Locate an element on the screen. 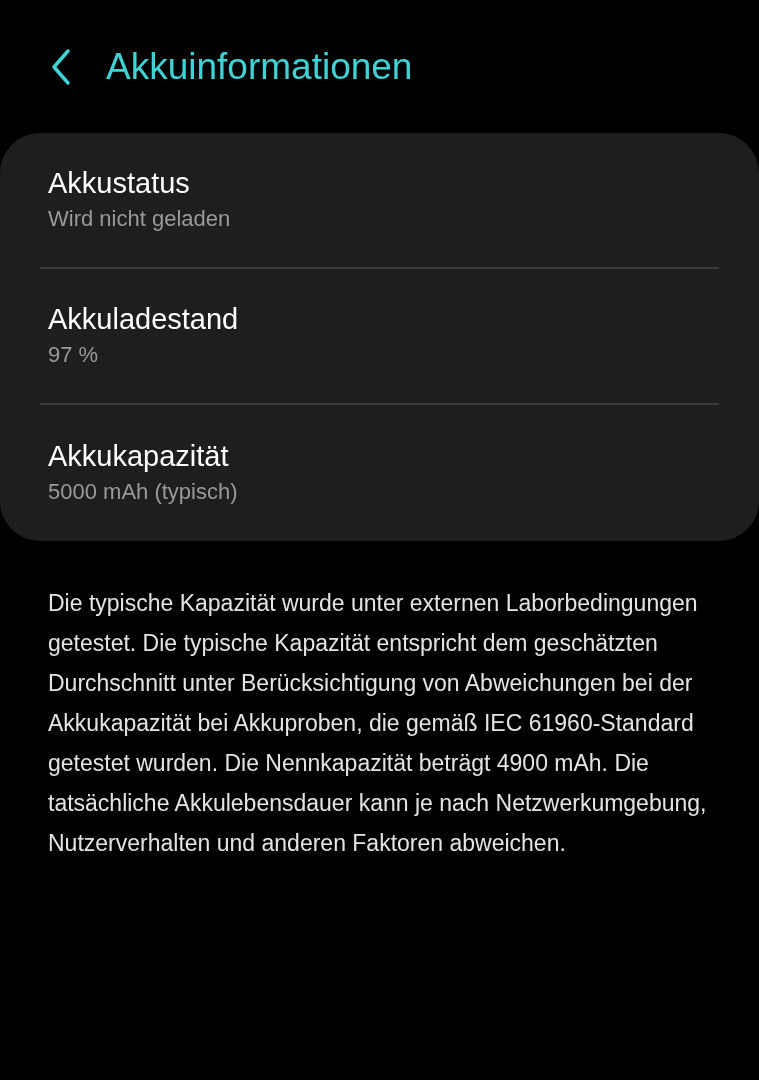  page-title: Akkuinformationen is located at coordinates (259, 66).